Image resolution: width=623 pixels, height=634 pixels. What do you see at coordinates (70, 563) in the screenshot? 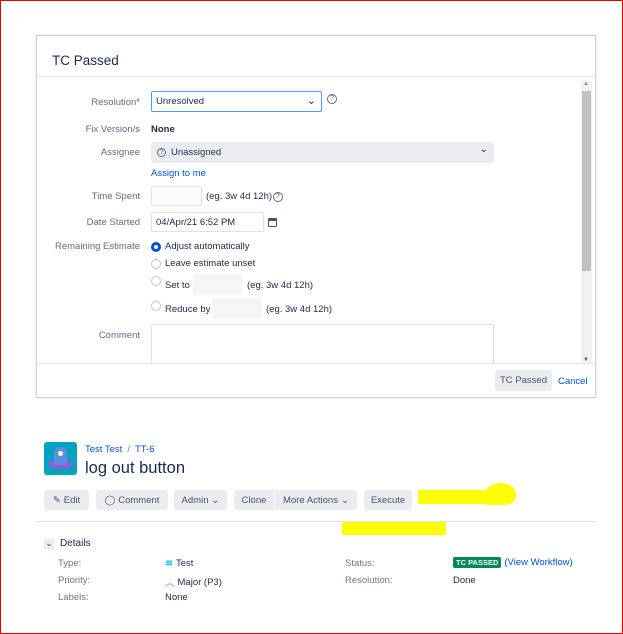
I see `type-label: Type:` at bounding box center [70, 563].